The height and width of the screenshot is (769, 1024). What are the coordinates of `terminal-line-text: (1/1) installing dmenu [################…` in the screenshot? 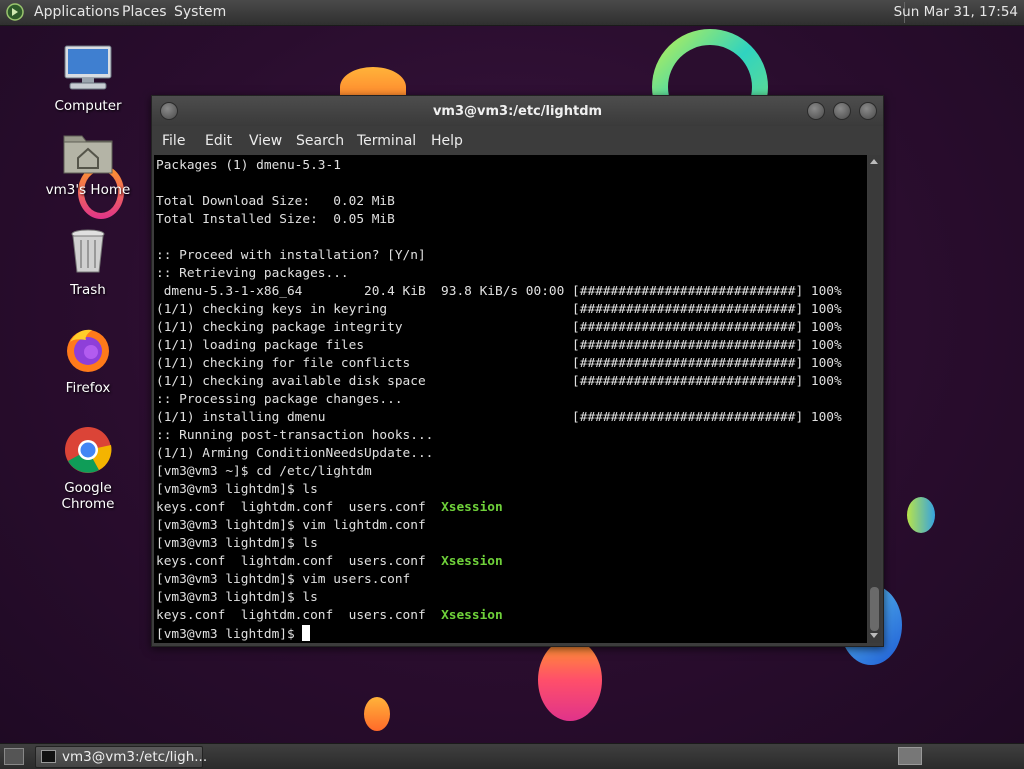 It's located at (499, 417).